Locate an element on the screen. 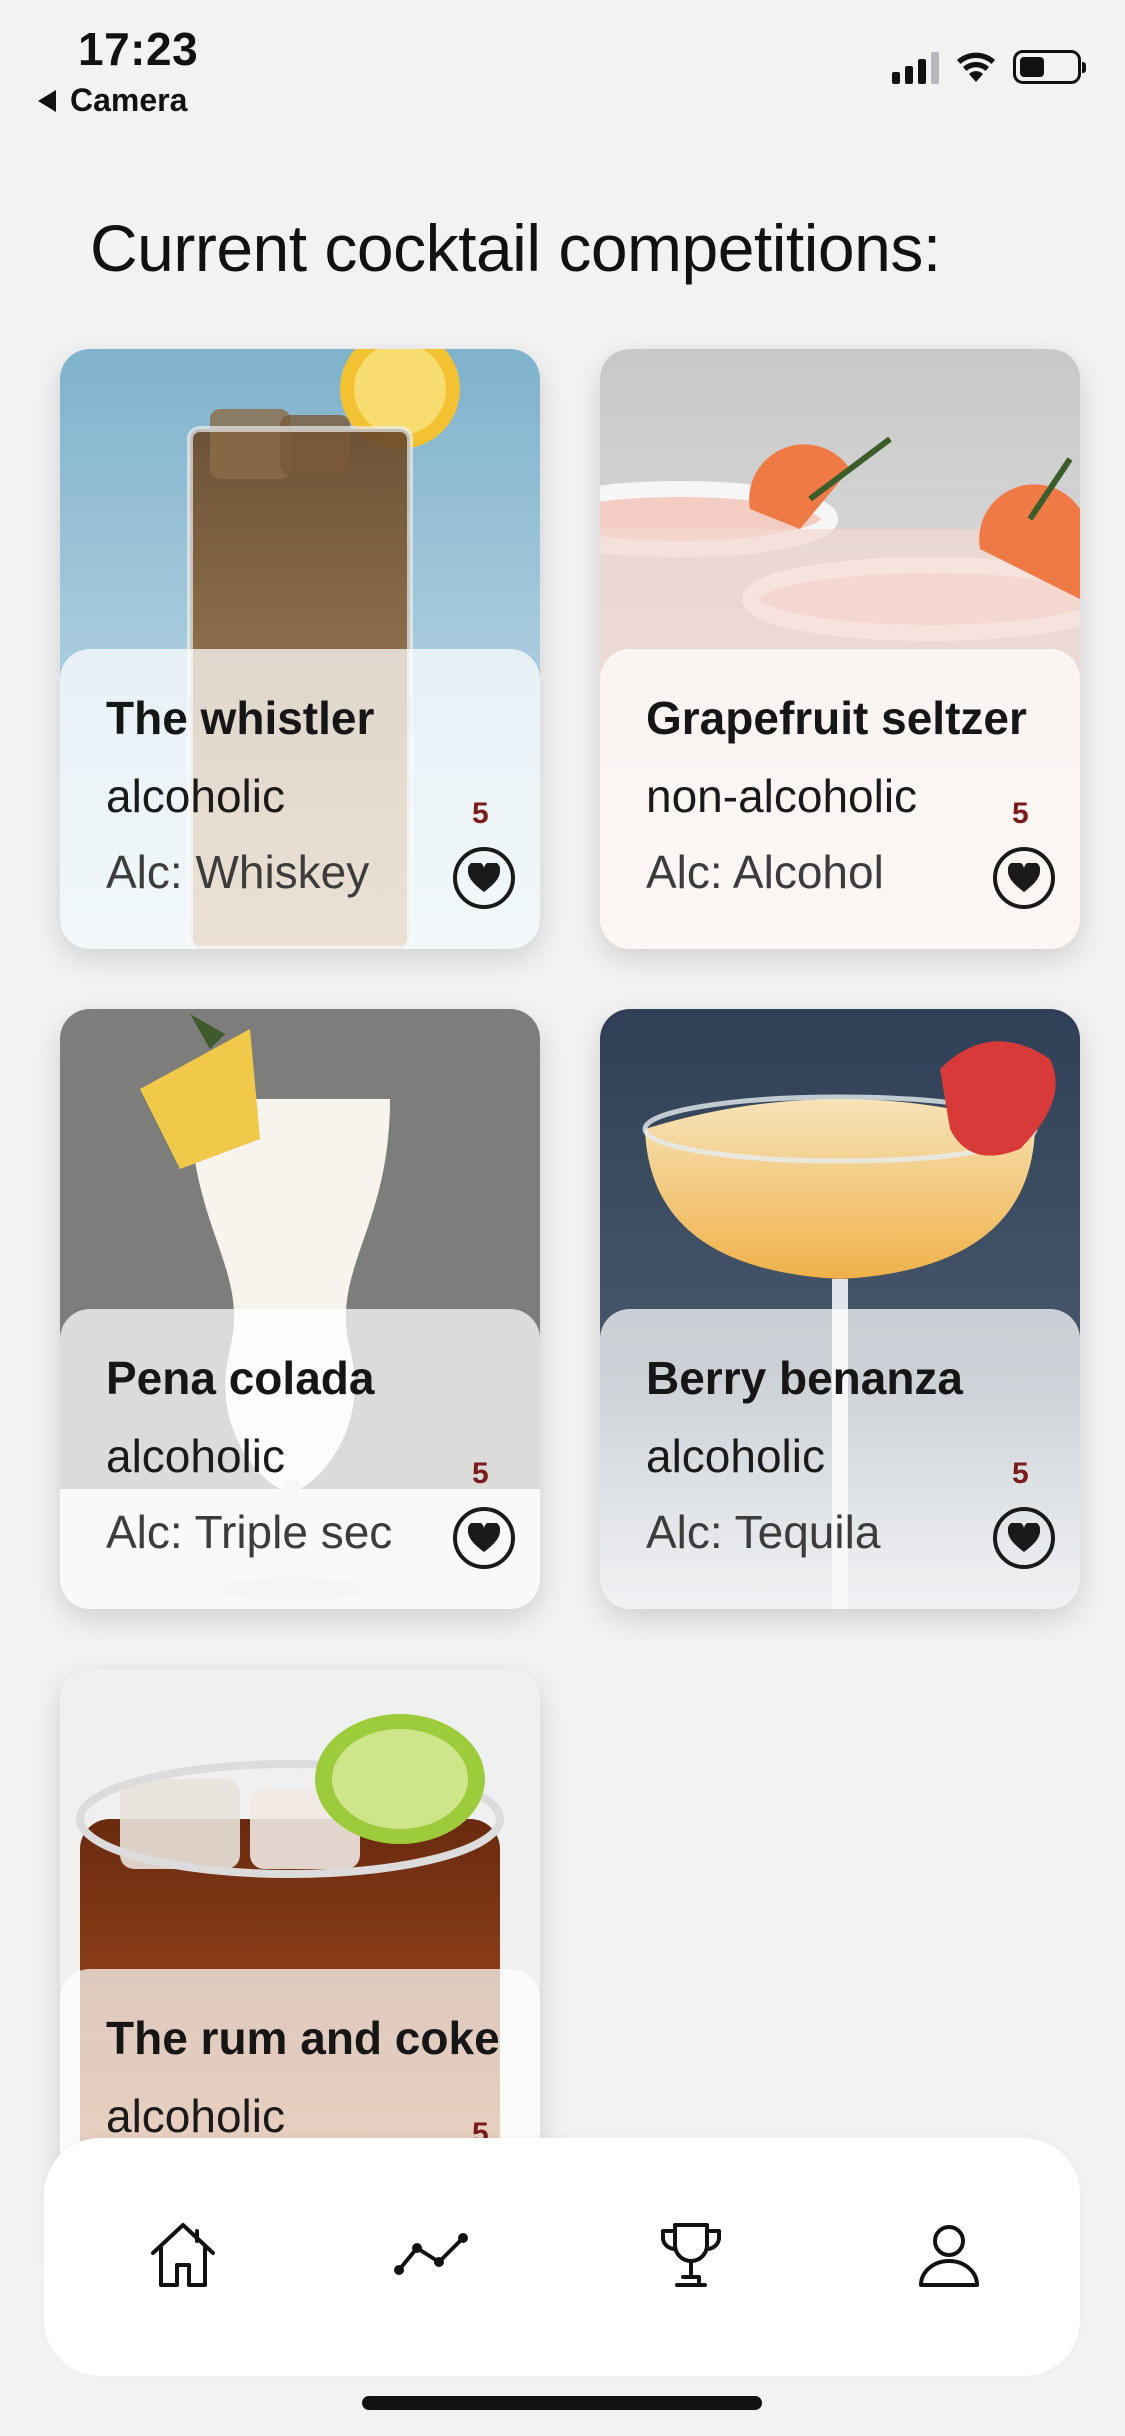  cocktail-alcohol: Alc: Tequila is located at coordinates (763, 1532).